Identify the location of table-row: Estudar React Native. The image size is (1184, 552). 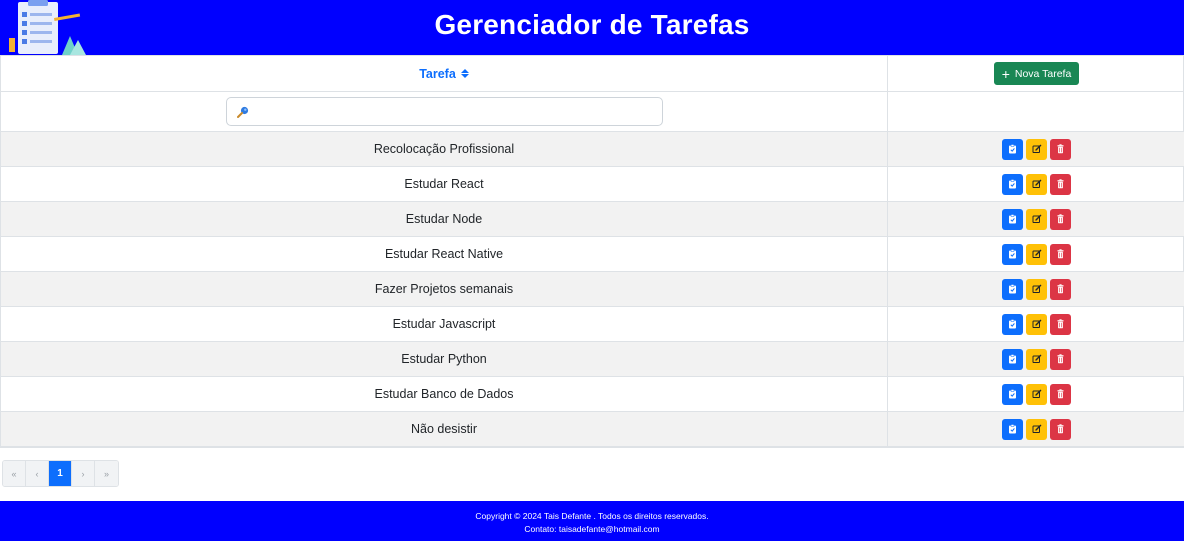
(592, 254).